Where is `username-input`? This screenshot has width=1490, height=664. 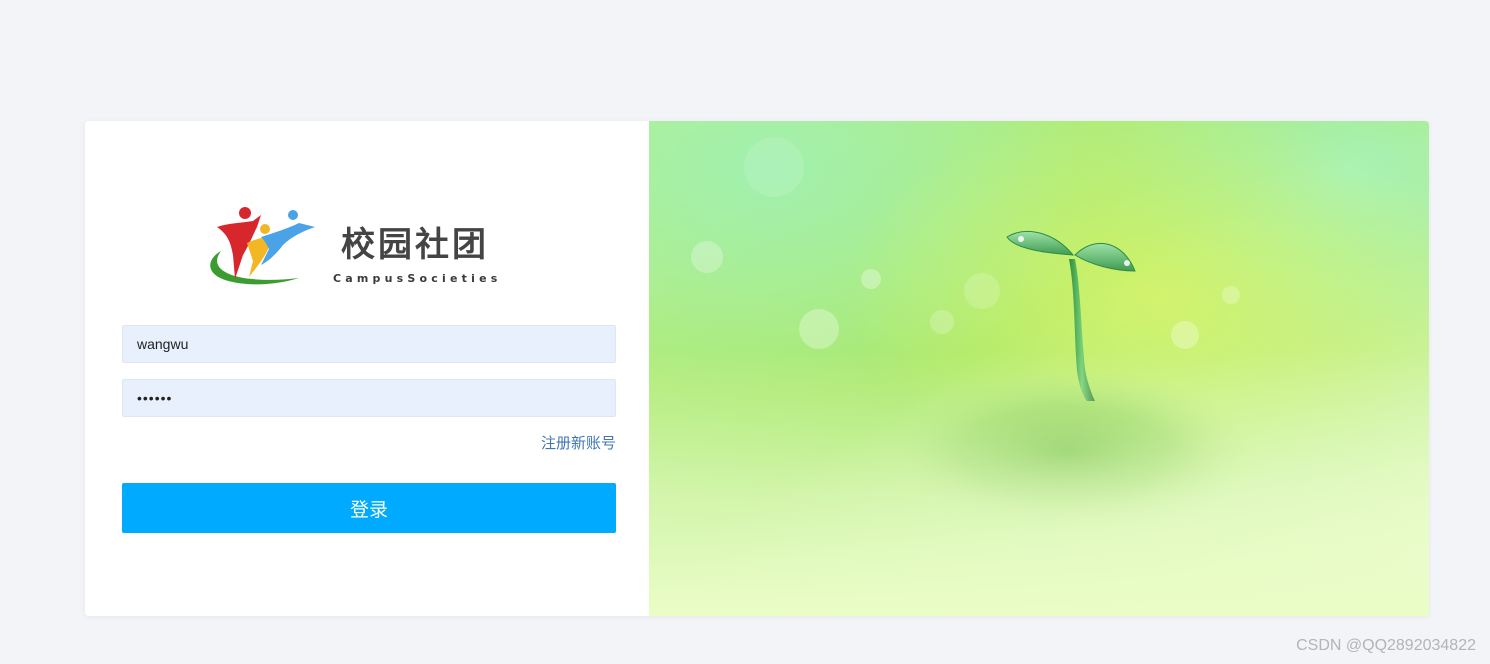 username-input is located at coordinates (369, 344).